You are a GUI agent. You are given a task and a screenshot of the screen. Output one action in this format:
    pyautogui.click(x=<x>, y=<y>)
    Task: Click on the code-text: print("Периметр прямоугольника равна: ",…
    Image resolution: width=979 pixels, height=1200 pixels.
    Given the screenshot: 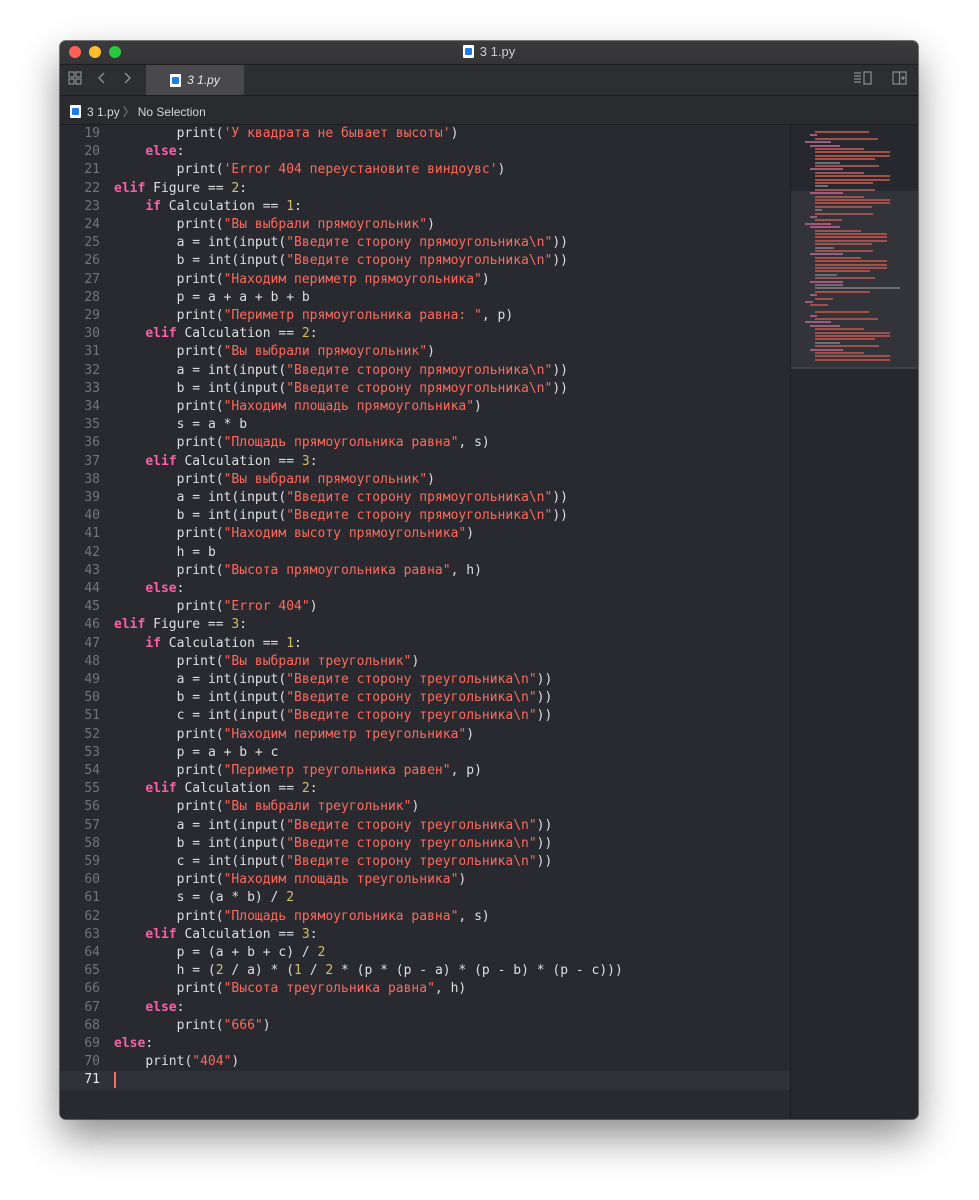 What is the action you would take?
    pyautogui.click(x=314, y=316)
    